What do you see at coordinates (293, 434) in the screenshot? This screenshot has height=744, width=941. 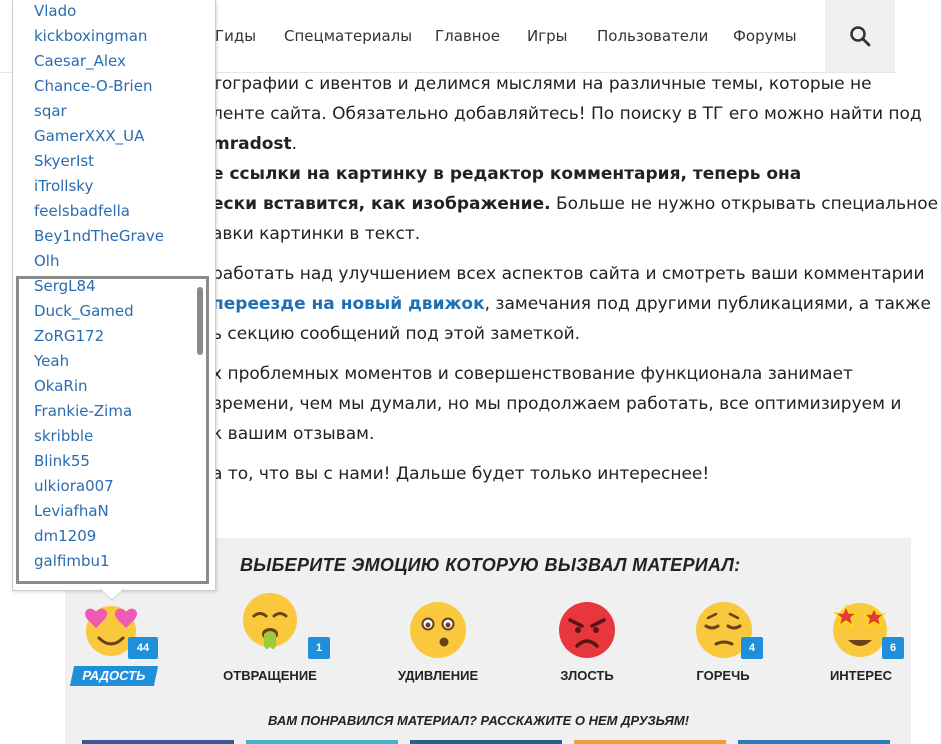 I see `article-line: к вашим отзывам.` at bounding box center [293, 434].